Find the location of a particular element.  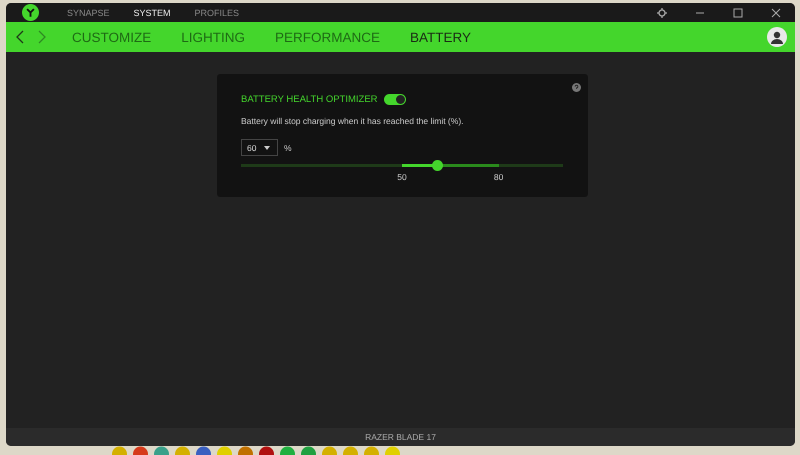

close-icon is located at coordinates (776, 13).